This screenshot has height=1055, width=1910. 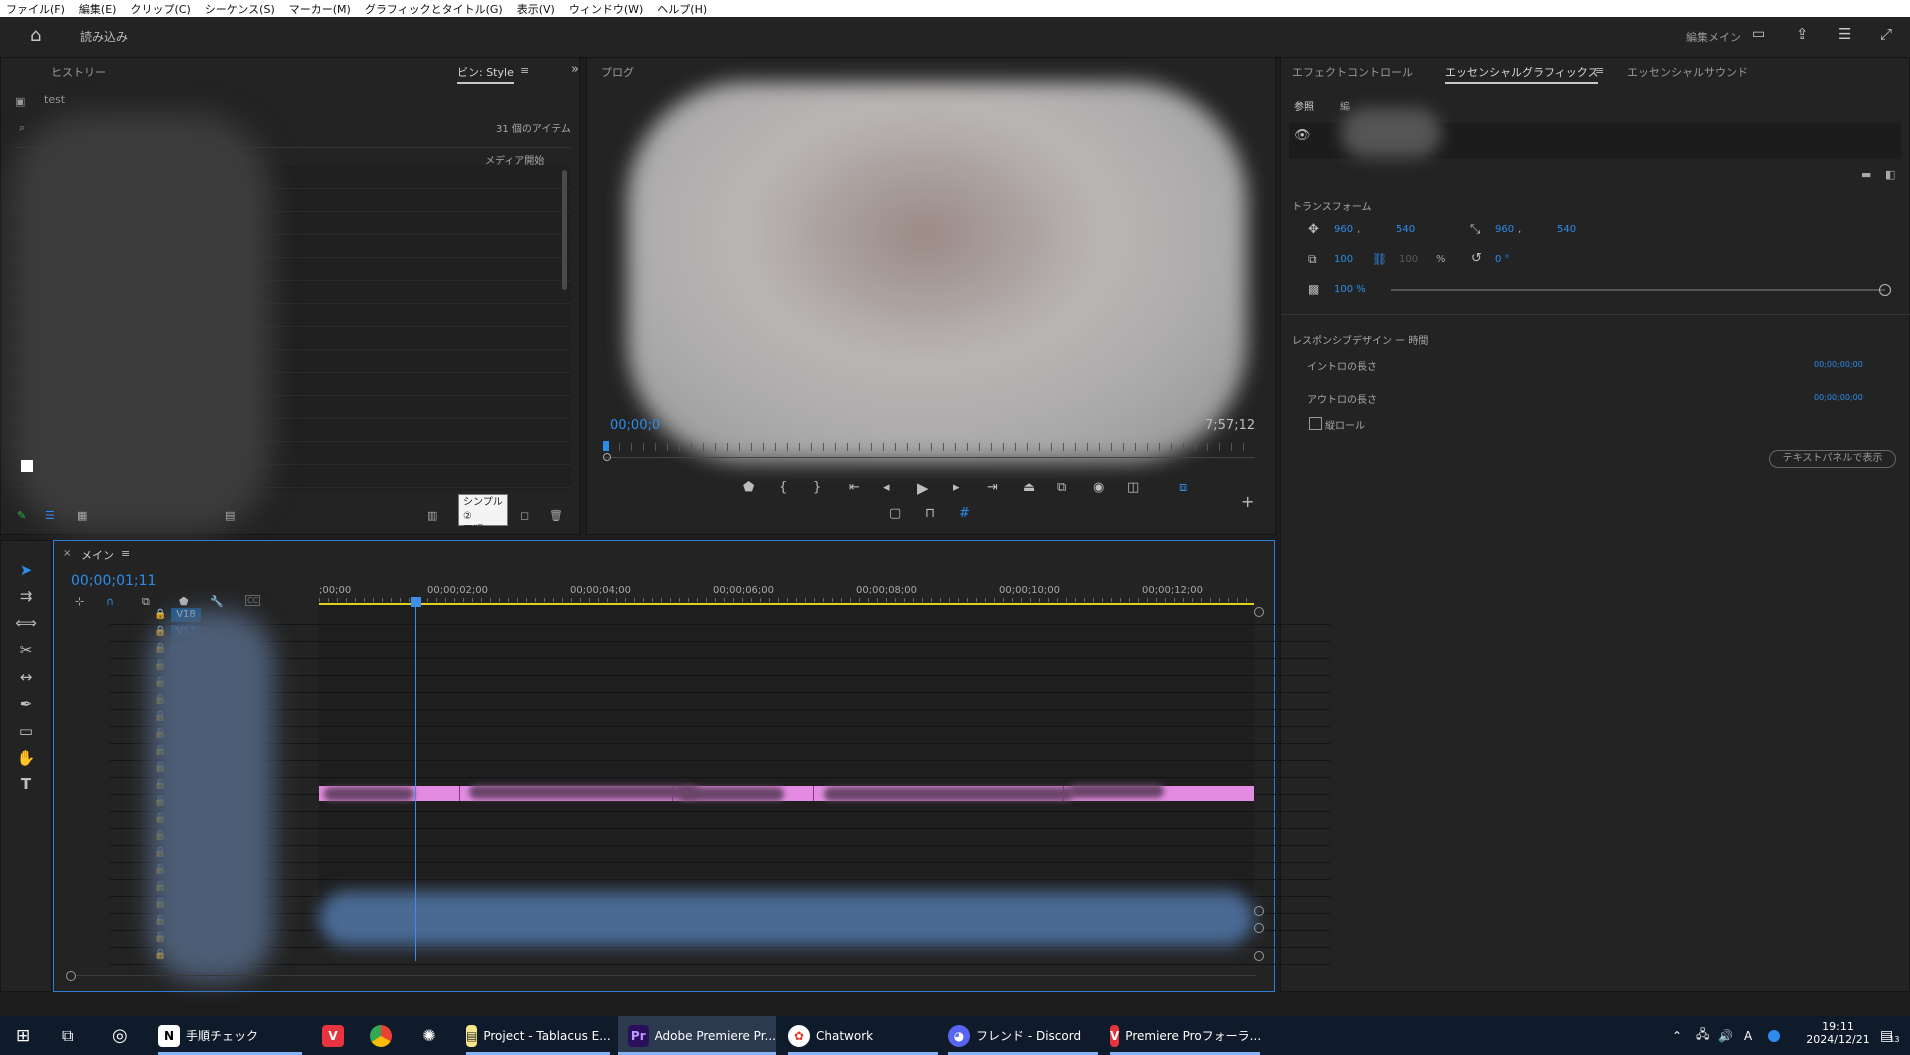 What do you see at coordinates (384, 1035) in the screenshot?
I see `chrome-icon` at bounding box center [384, 1035].